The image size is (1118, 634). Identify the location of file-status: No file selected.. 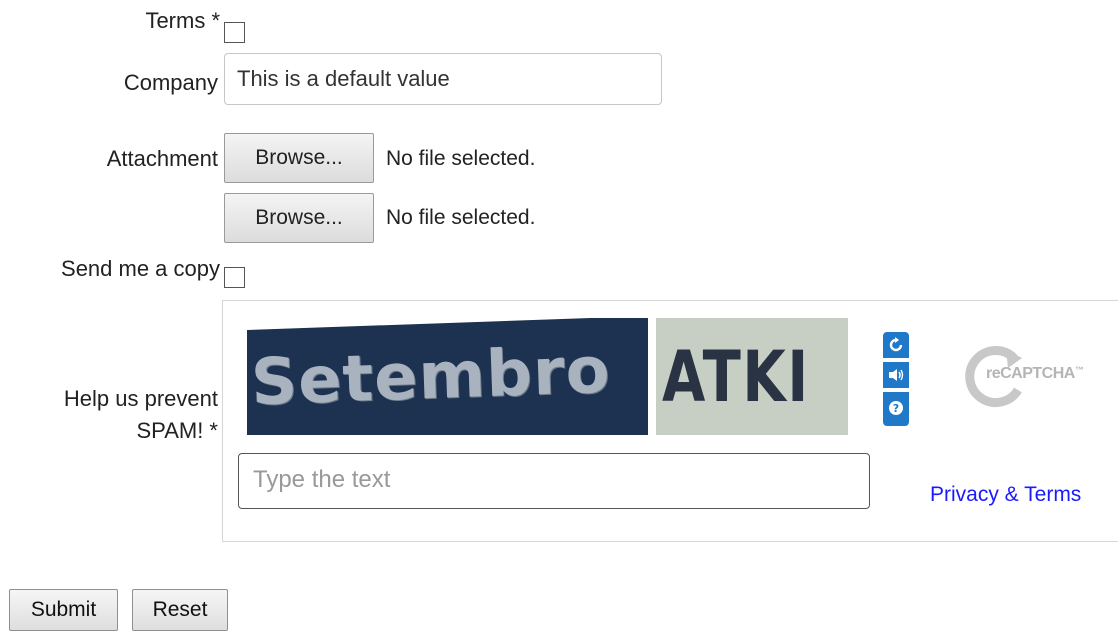
(461, 158).